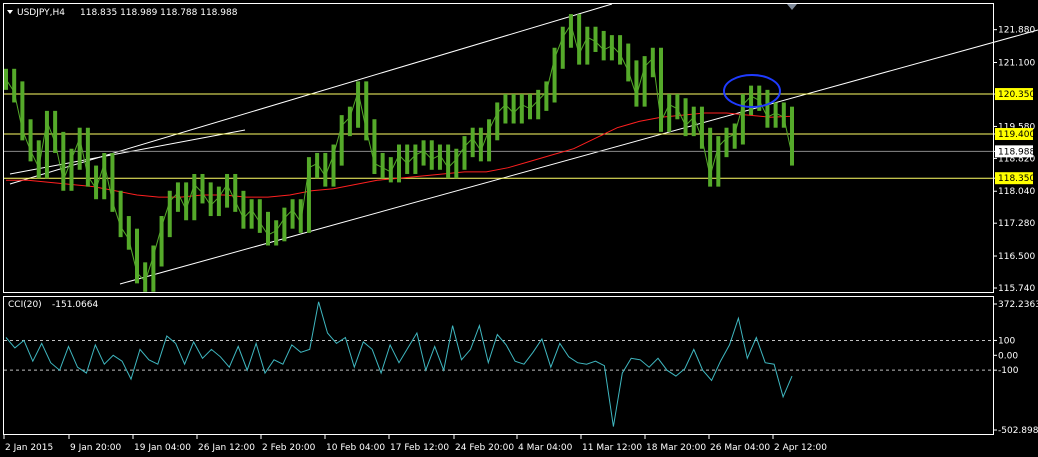 This screenshot has width=1038, height=457. Describe the element at coordinates (612, 448) in the screenshot. I see `time-tick-label: 11 Mar 12:00` at that location.